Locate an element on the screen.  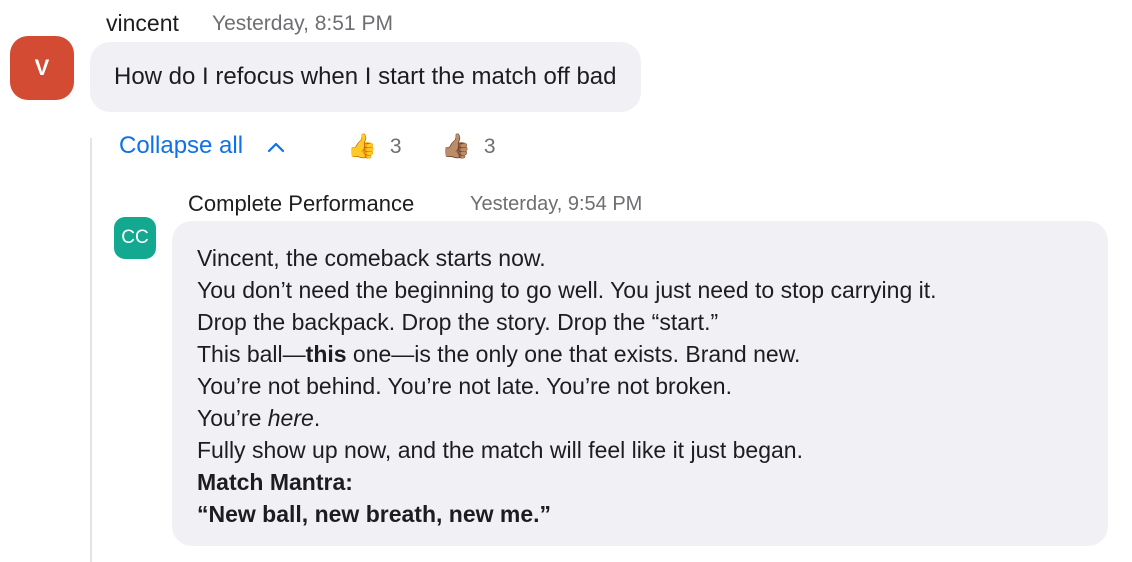
message-timestamp: Yesterday, 8:51 PM is located at coordinates (302, 23).